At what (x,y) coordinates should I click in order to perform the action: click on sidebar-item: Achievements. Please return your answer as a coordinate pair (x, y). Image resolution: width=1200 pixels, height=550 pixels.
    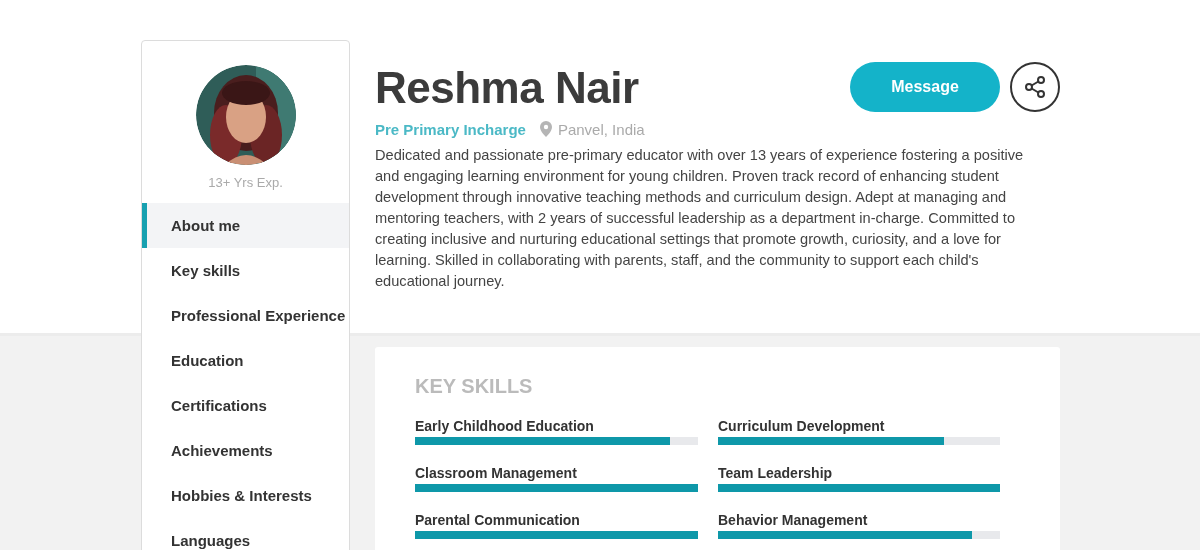
    Looking at the image, I should click on (245, 450).